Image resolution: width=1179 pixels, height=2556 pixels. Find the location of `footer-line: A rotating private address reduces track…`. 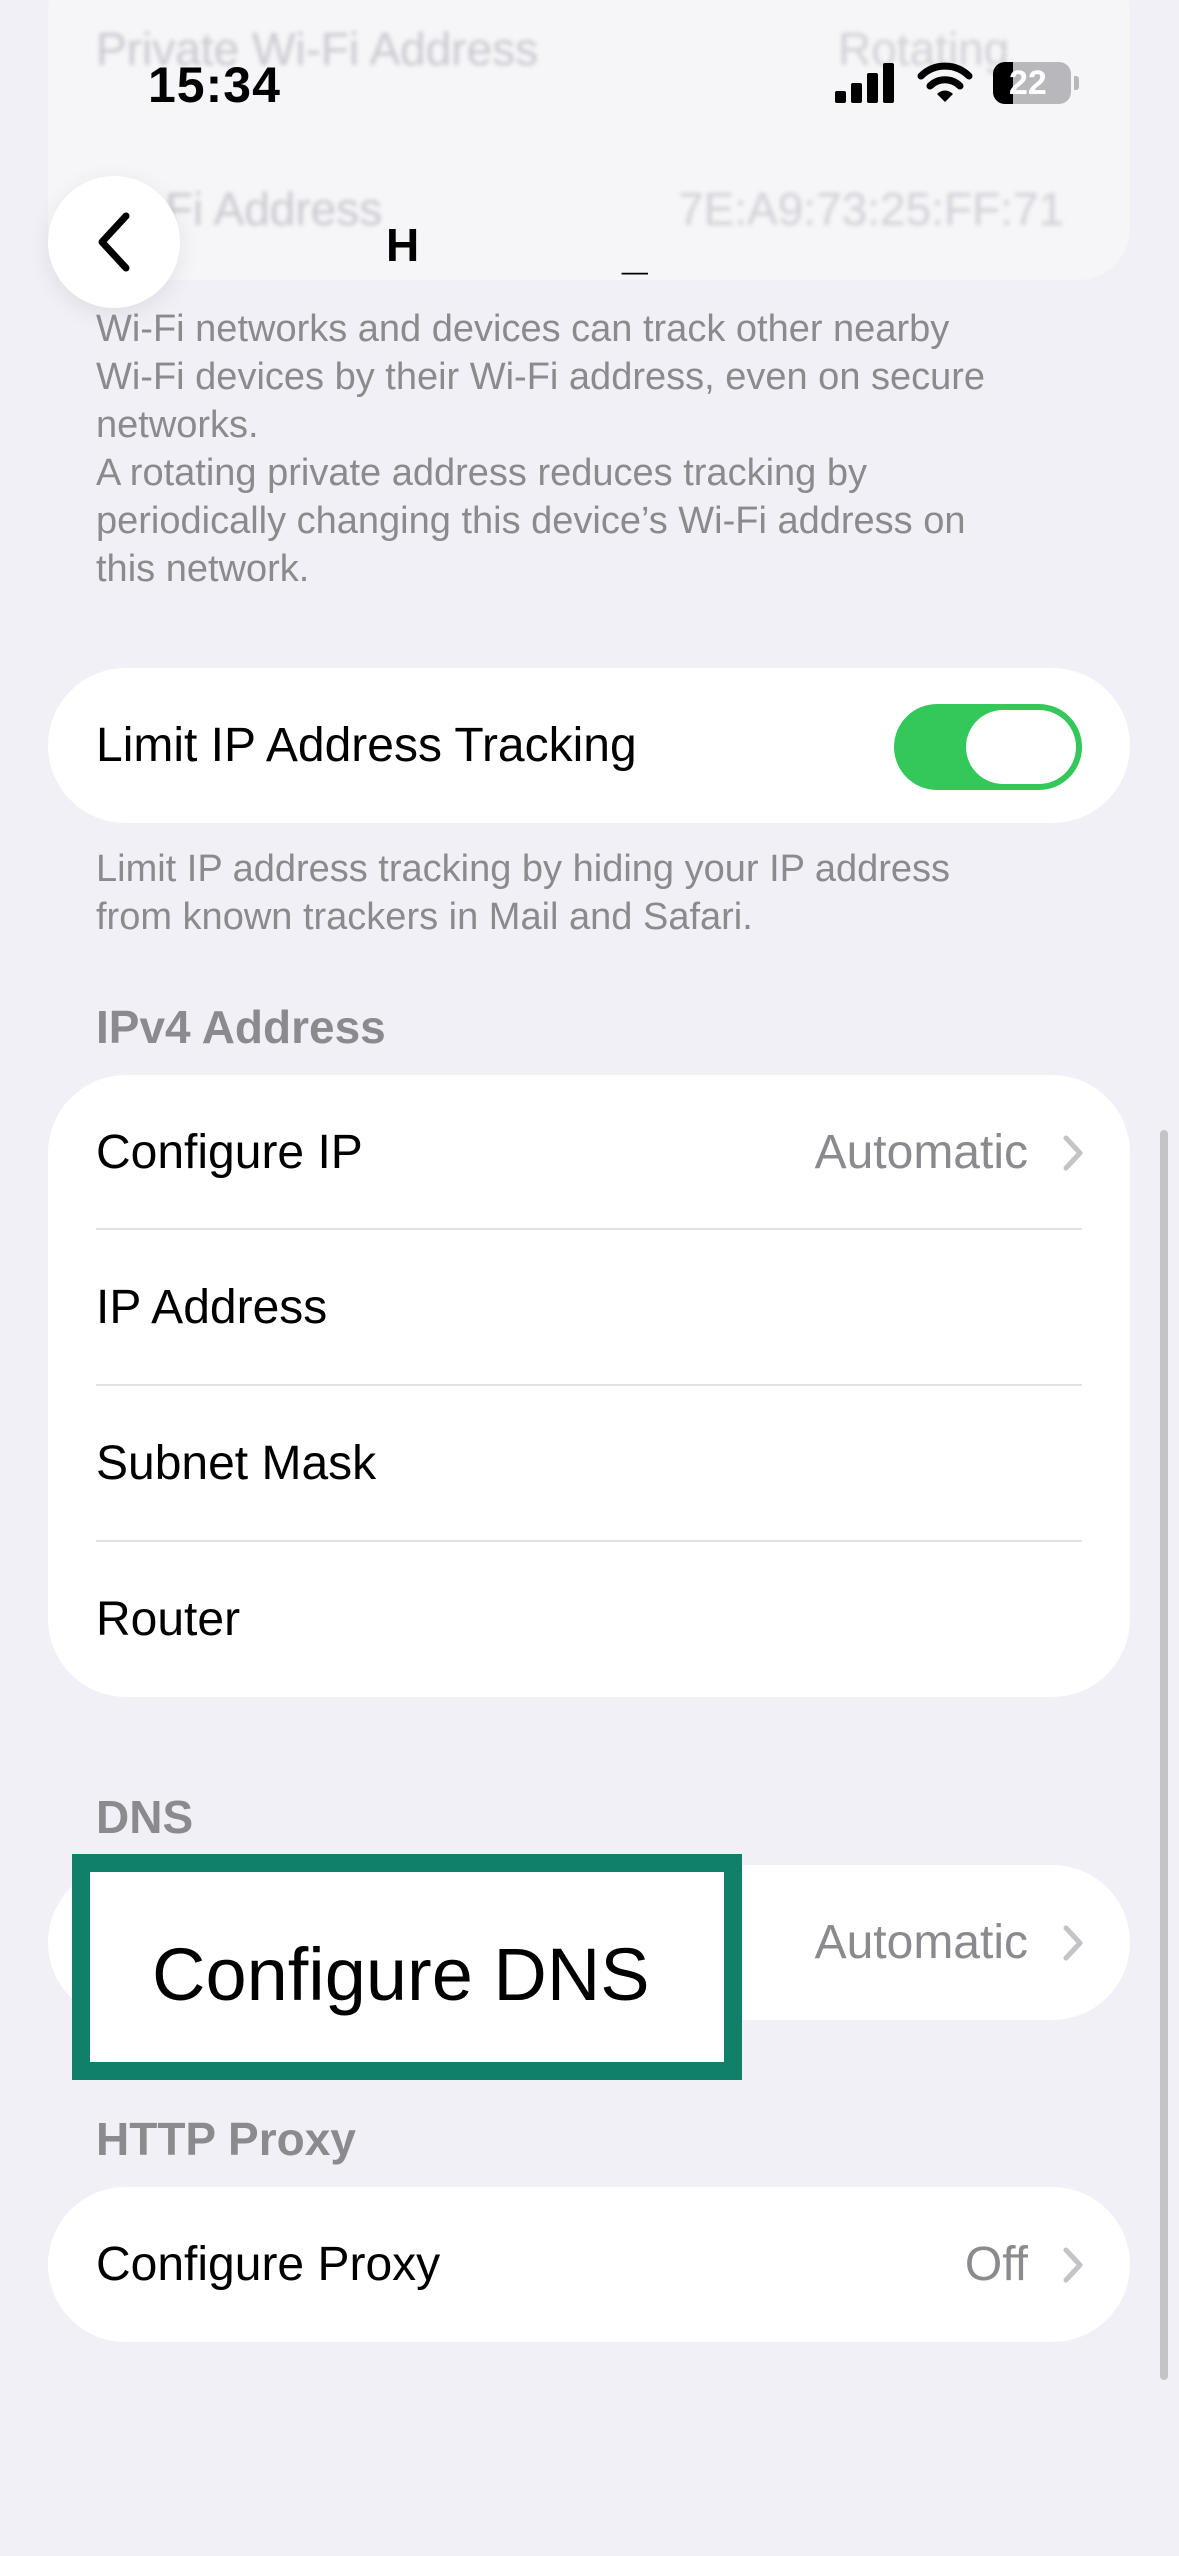

footer-line: A rotating private address reduces track… is located at coordinates (481, 473).